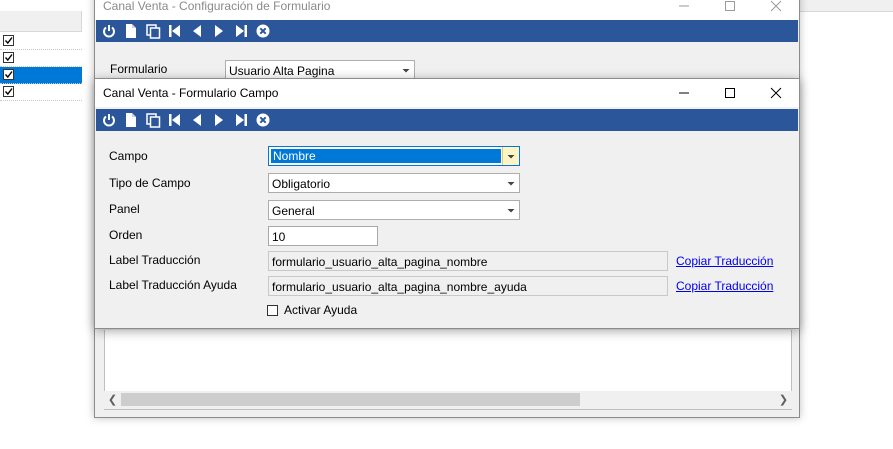  Describe the element at coordinates (350, 399) in the screenshot. I see `scrollbar-thumb` at that location.